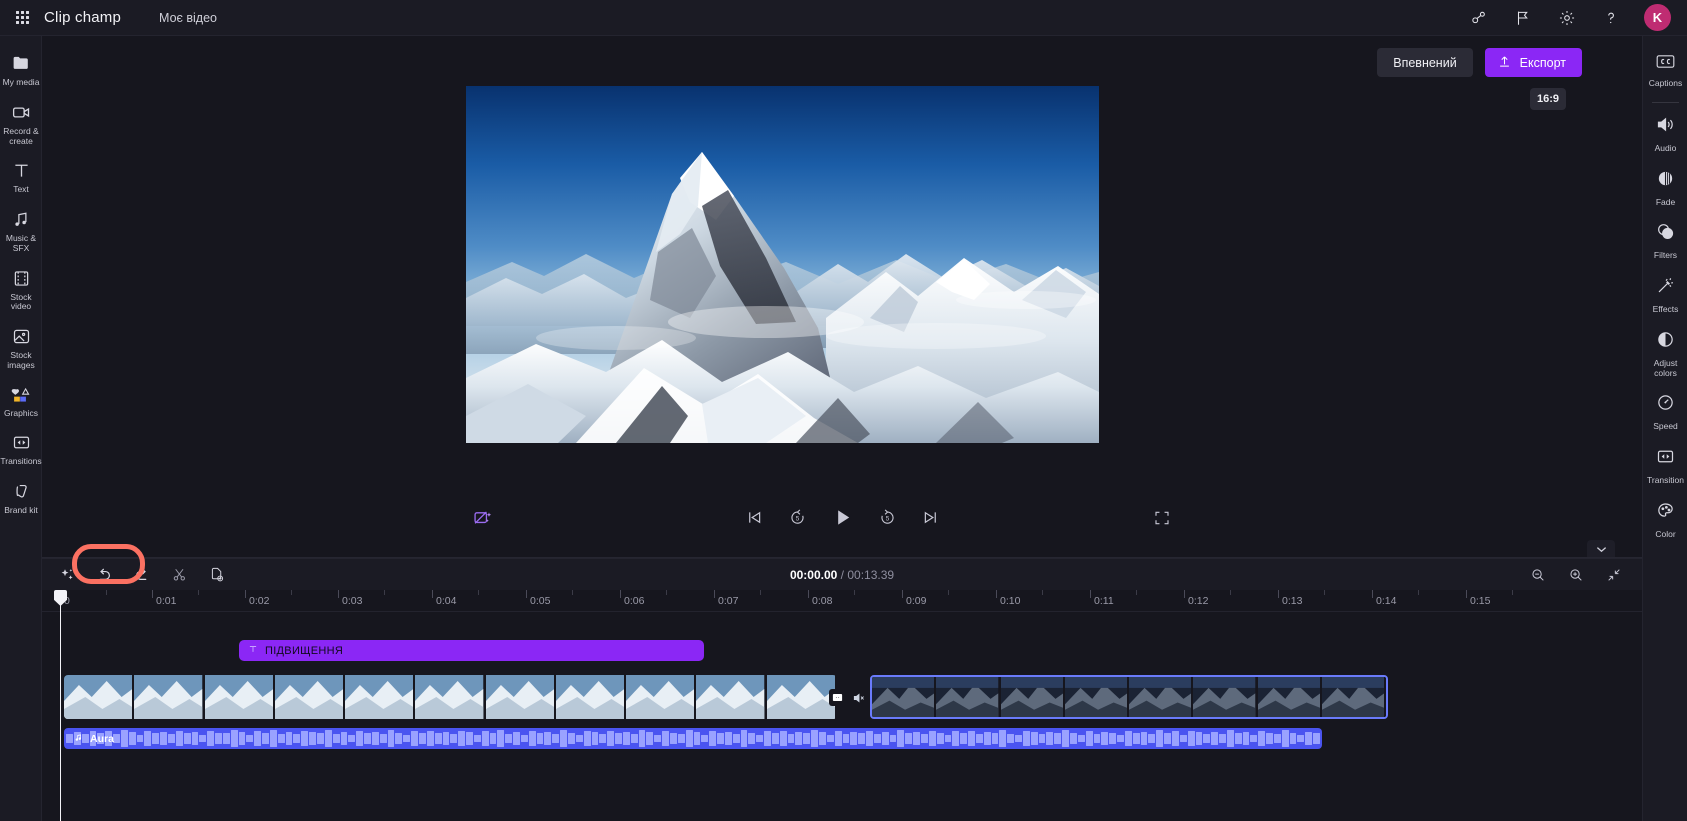  I want to click on aspect-ratio-badge: 16:9, so click(1547, 99).